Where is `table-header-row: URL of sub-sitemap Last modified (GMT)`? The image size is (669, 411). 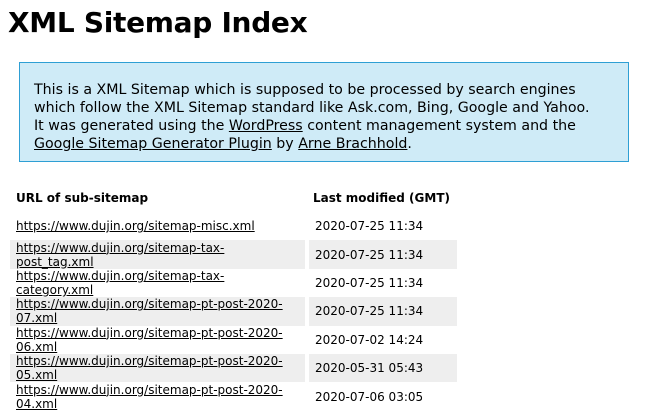
table-header-row: URL of sub-sitemap Last modified (GMT) is located at coordinates (233, 198).